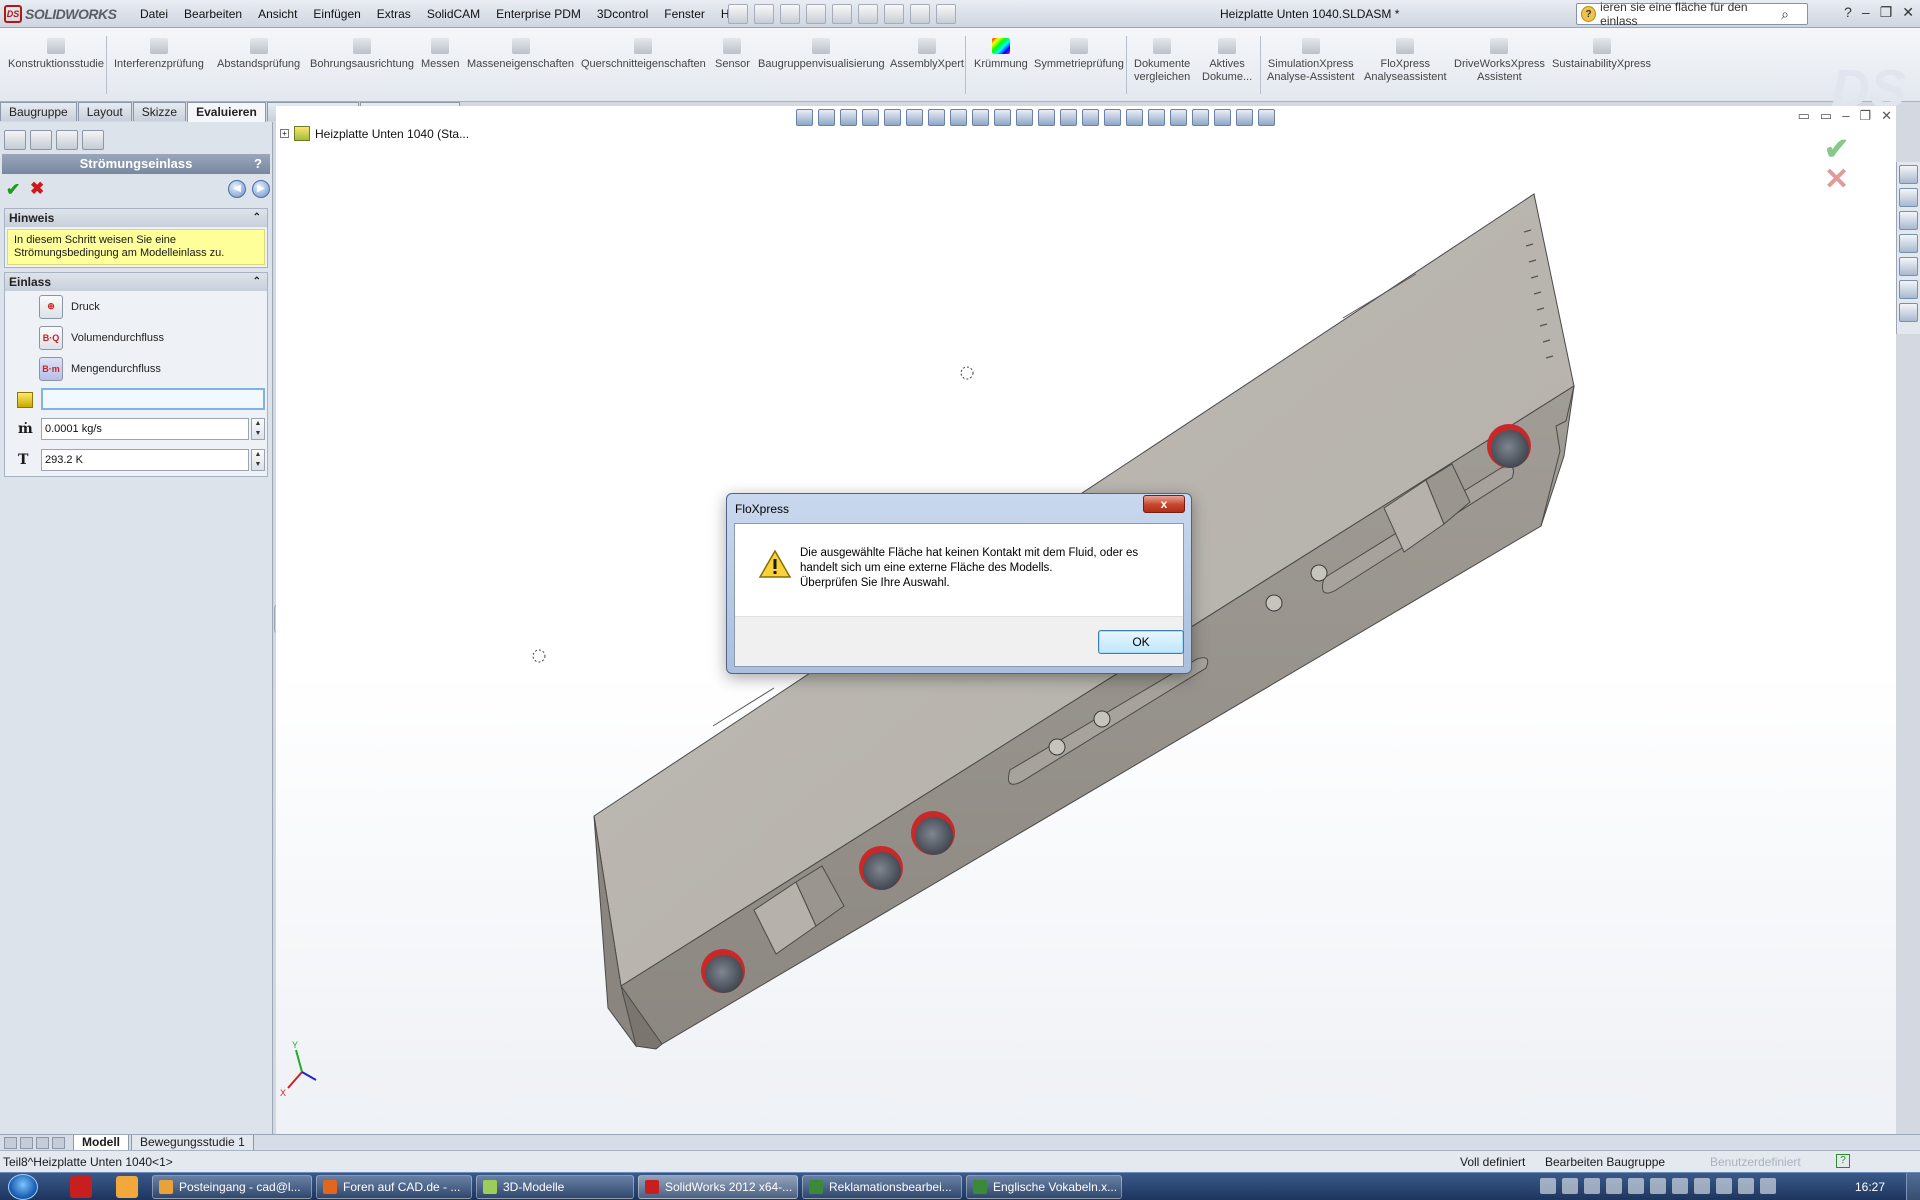 This screenshot has width=1920, height=1200. I want to click on expand-icon: +, so click(284, 133).